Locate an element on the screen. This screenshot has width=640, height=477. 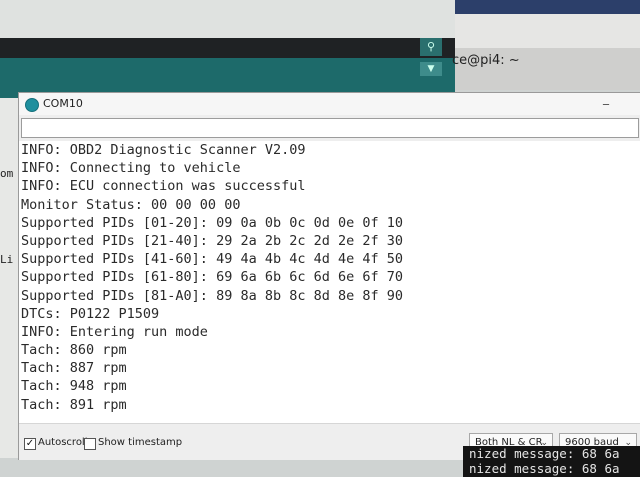
background-fragment: om is located at coordinates (7, 173).